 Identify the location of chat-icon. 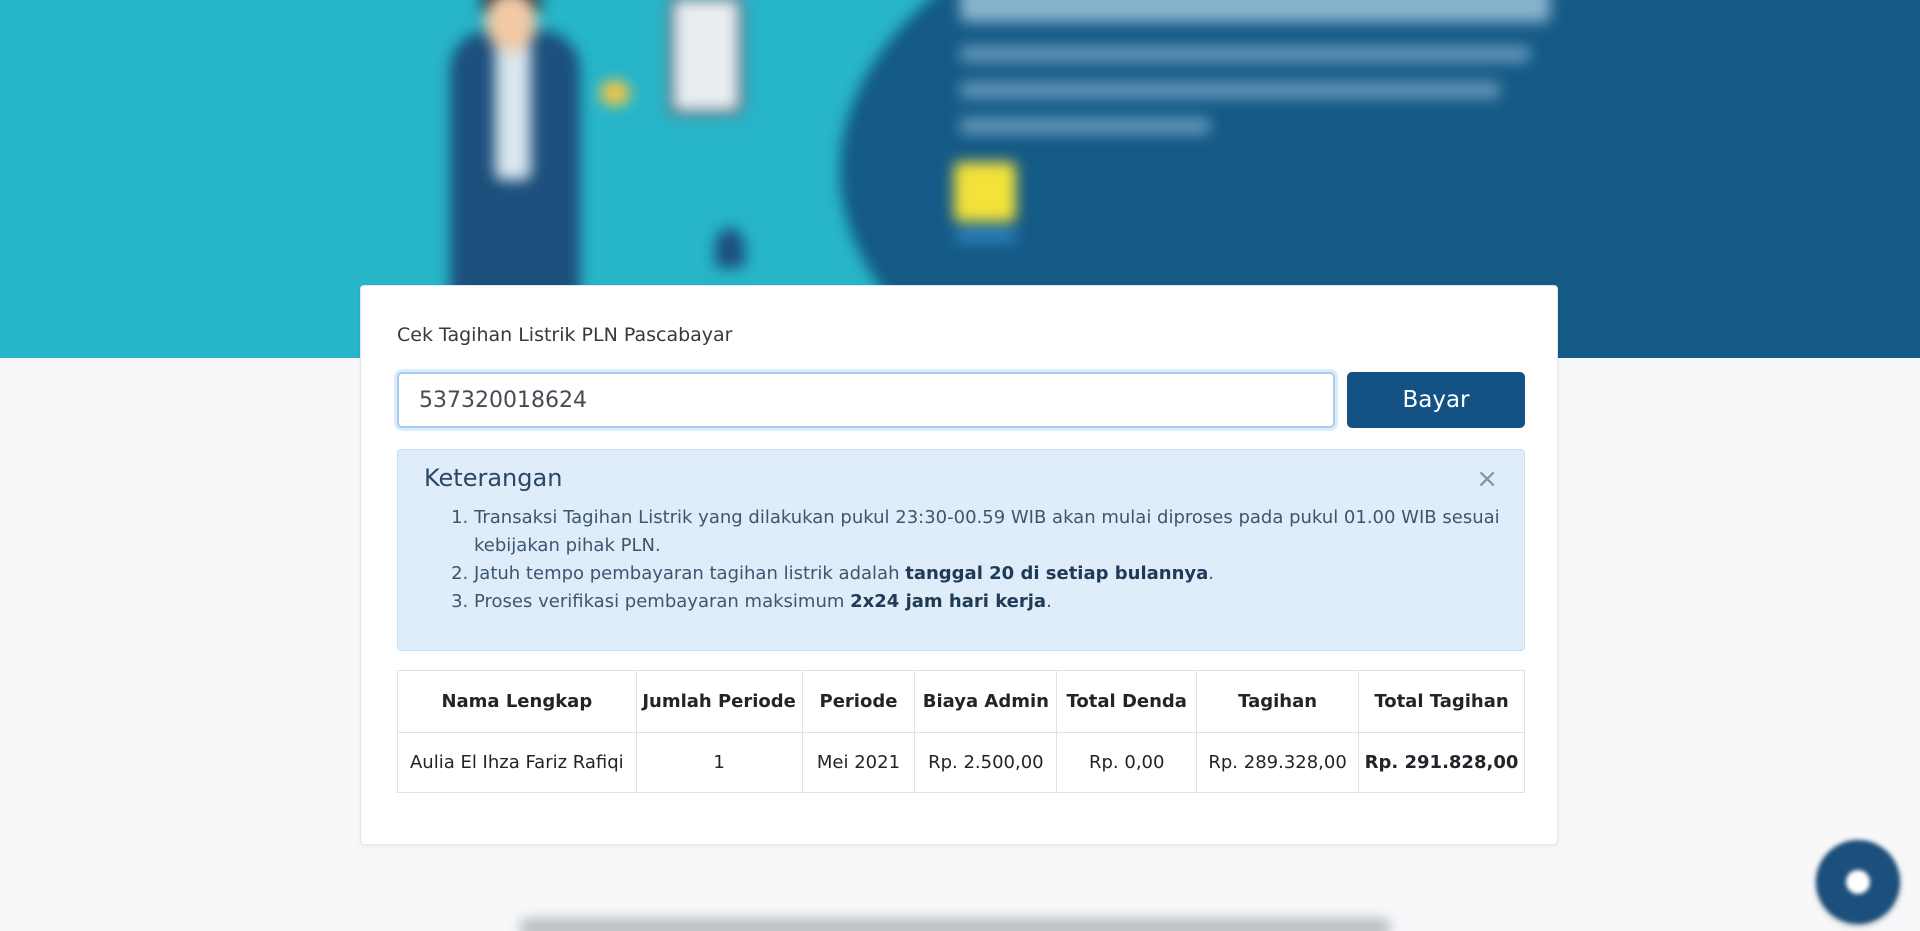
(1858, 882).